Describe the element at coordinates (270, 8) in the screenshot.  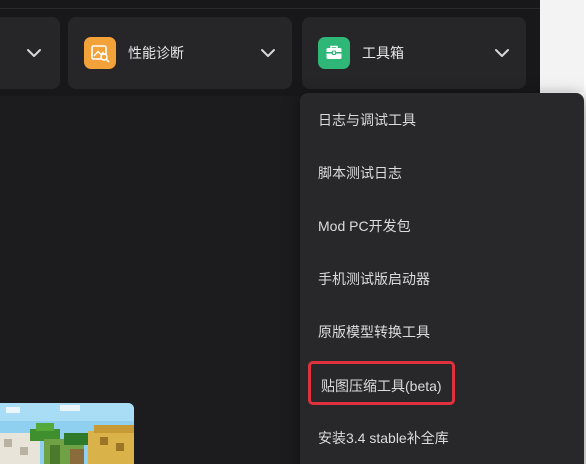
I see `divider` at that location.